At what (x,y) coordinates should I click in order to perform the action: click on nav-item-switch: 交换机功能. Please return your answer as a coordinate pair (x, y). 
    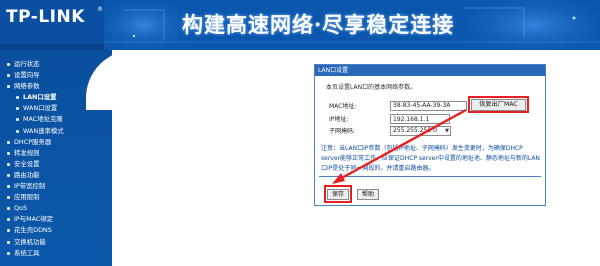
    Looking at the image, I should click on (35, 242).